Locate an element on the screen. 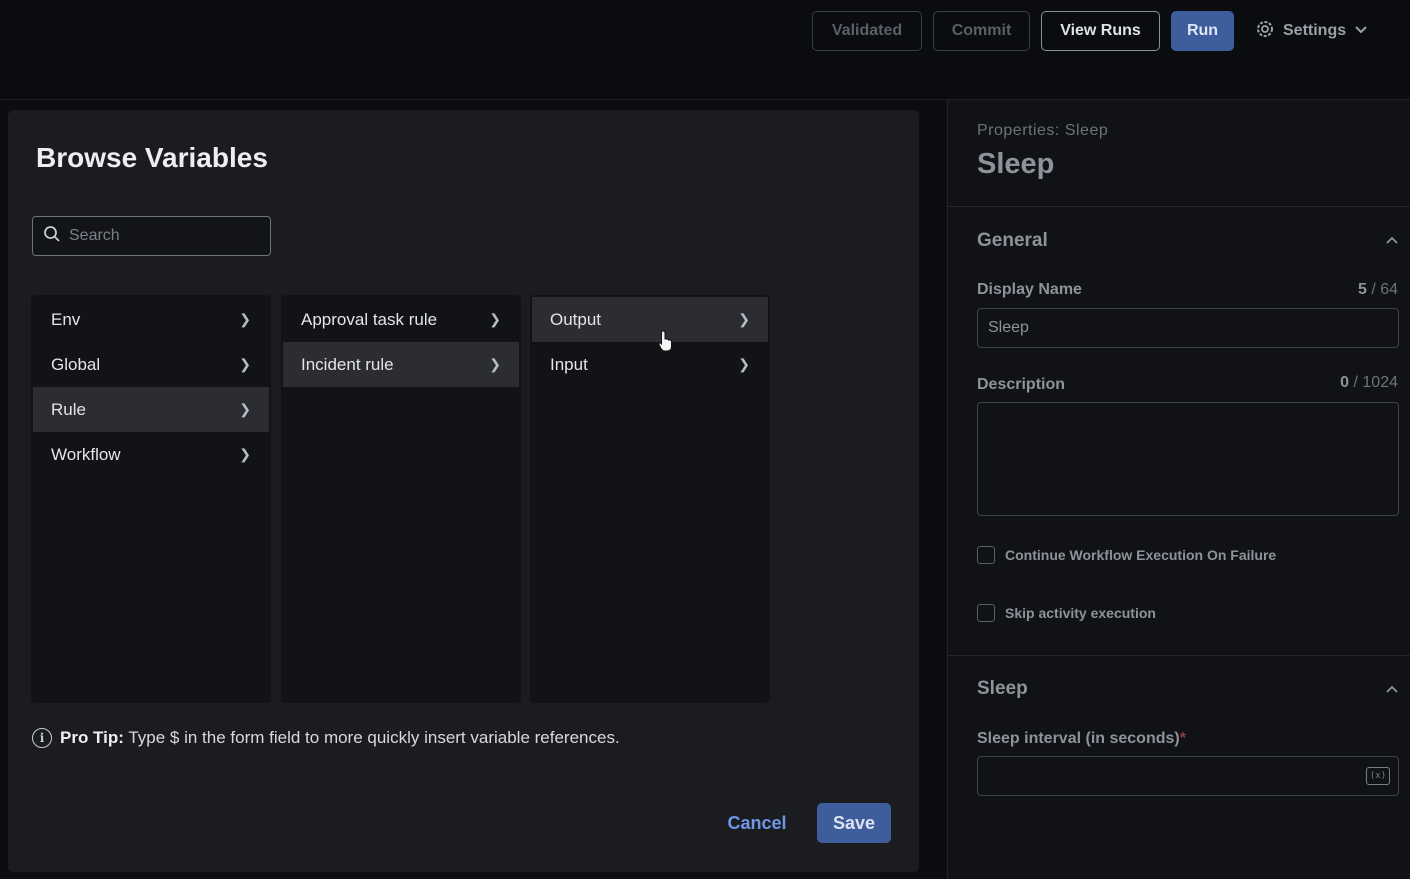 The image size is (1410, 879). column-item-env: Env ❯ is located at coordinates (151, 319).